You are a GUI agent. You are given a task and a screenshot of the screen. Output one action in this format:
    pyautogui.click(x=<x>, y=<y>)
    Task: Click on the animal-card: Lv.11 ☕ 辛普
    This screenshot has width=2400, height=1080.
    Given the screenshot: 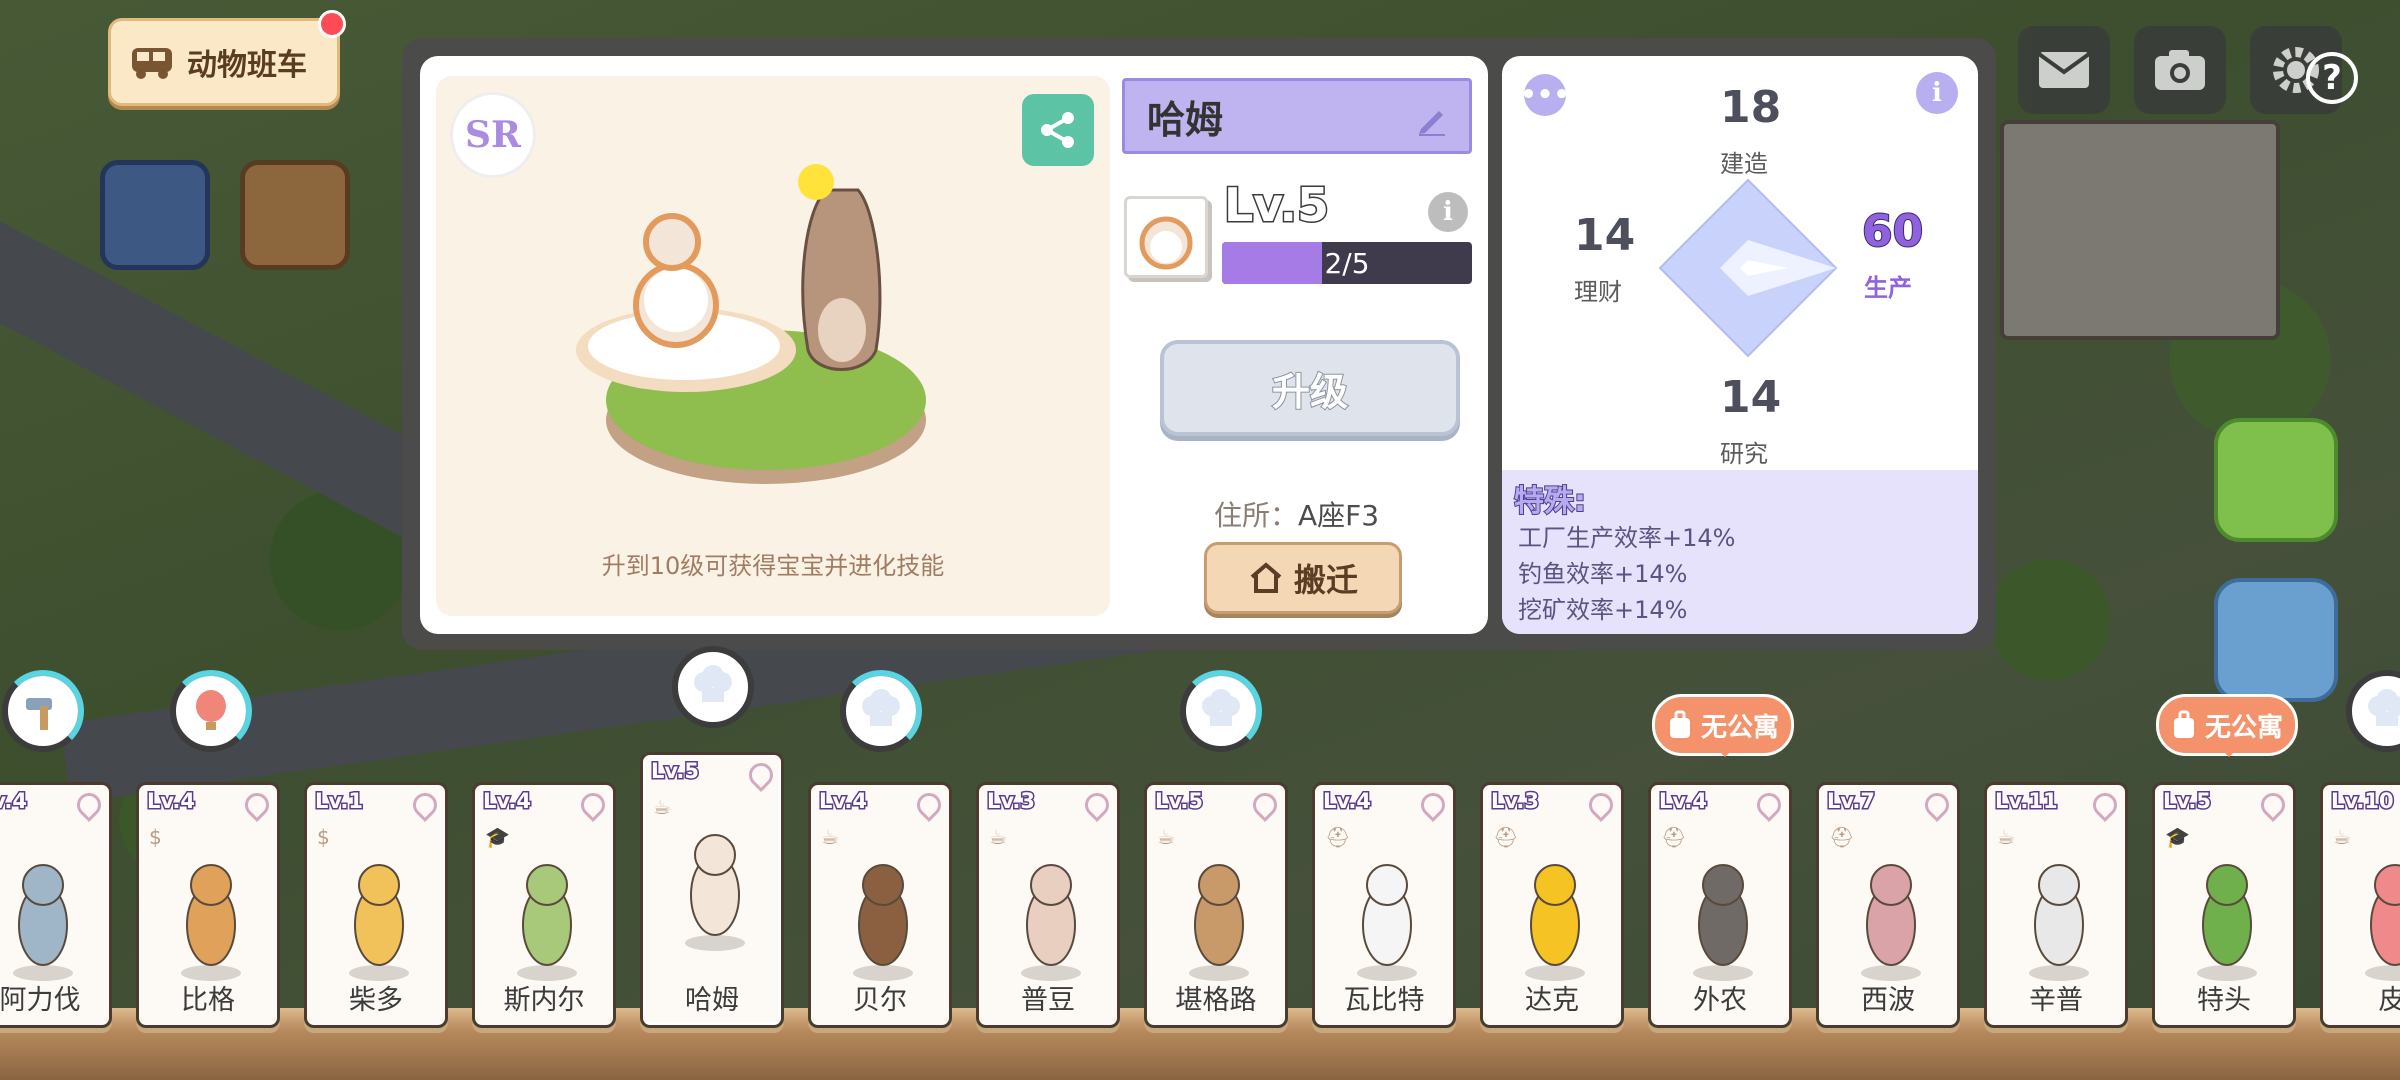 What is the action you would take?
    pyautogui.click(x=2056, y=905)
    